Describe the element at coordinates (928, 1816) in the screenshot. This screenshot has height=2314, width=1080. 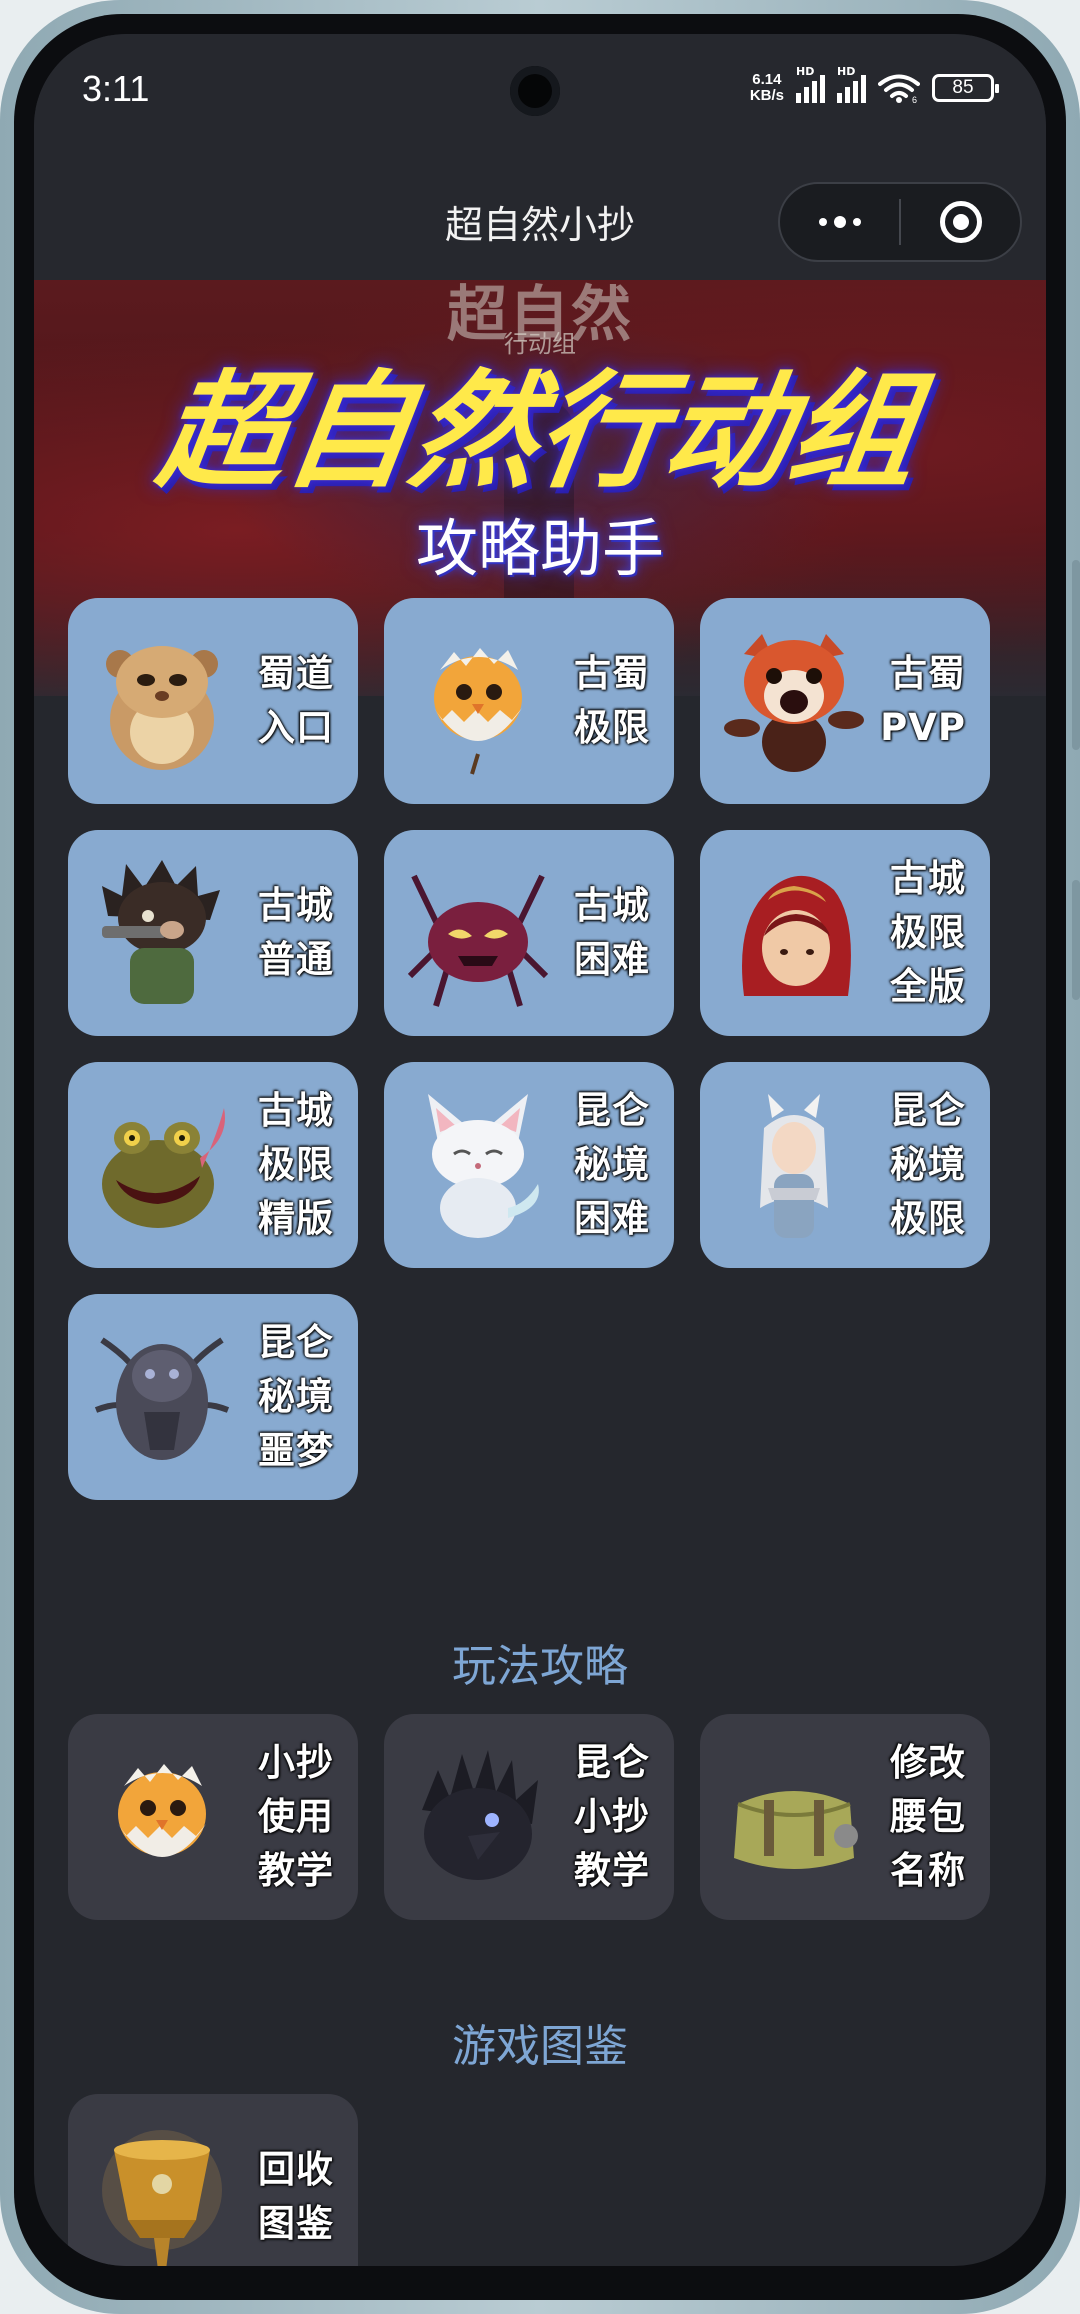
I see `gameplay-card-label: 修改 腰包 名称` at that location.